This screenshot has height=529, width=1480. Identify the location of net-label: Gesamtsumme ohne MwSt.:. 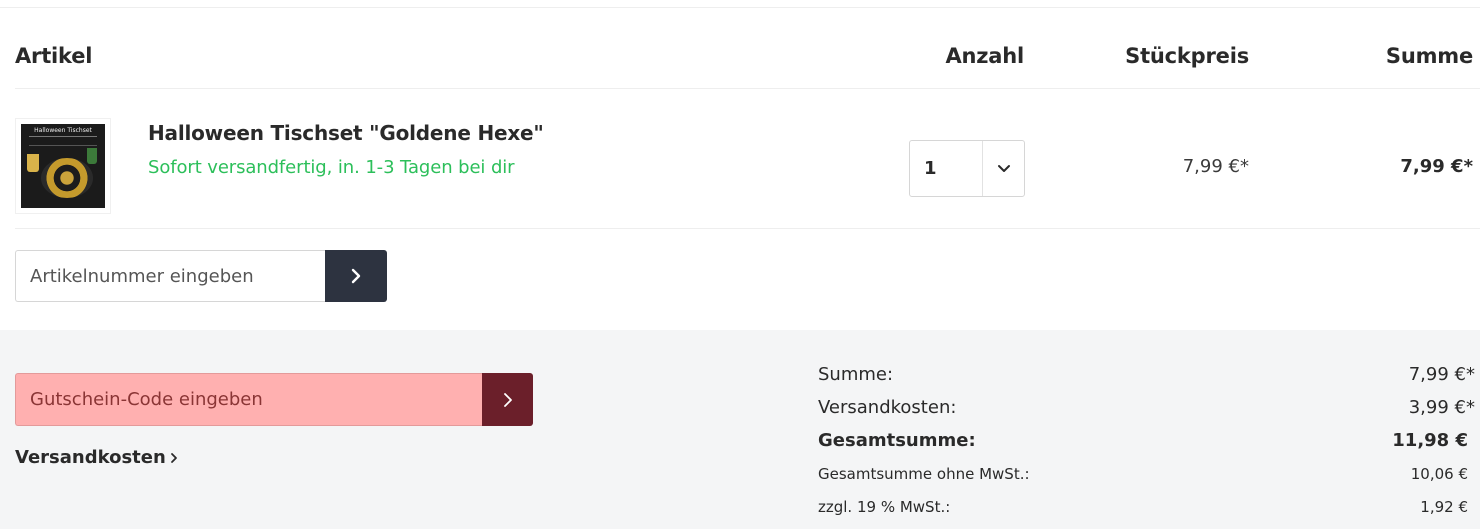
(924, 474).